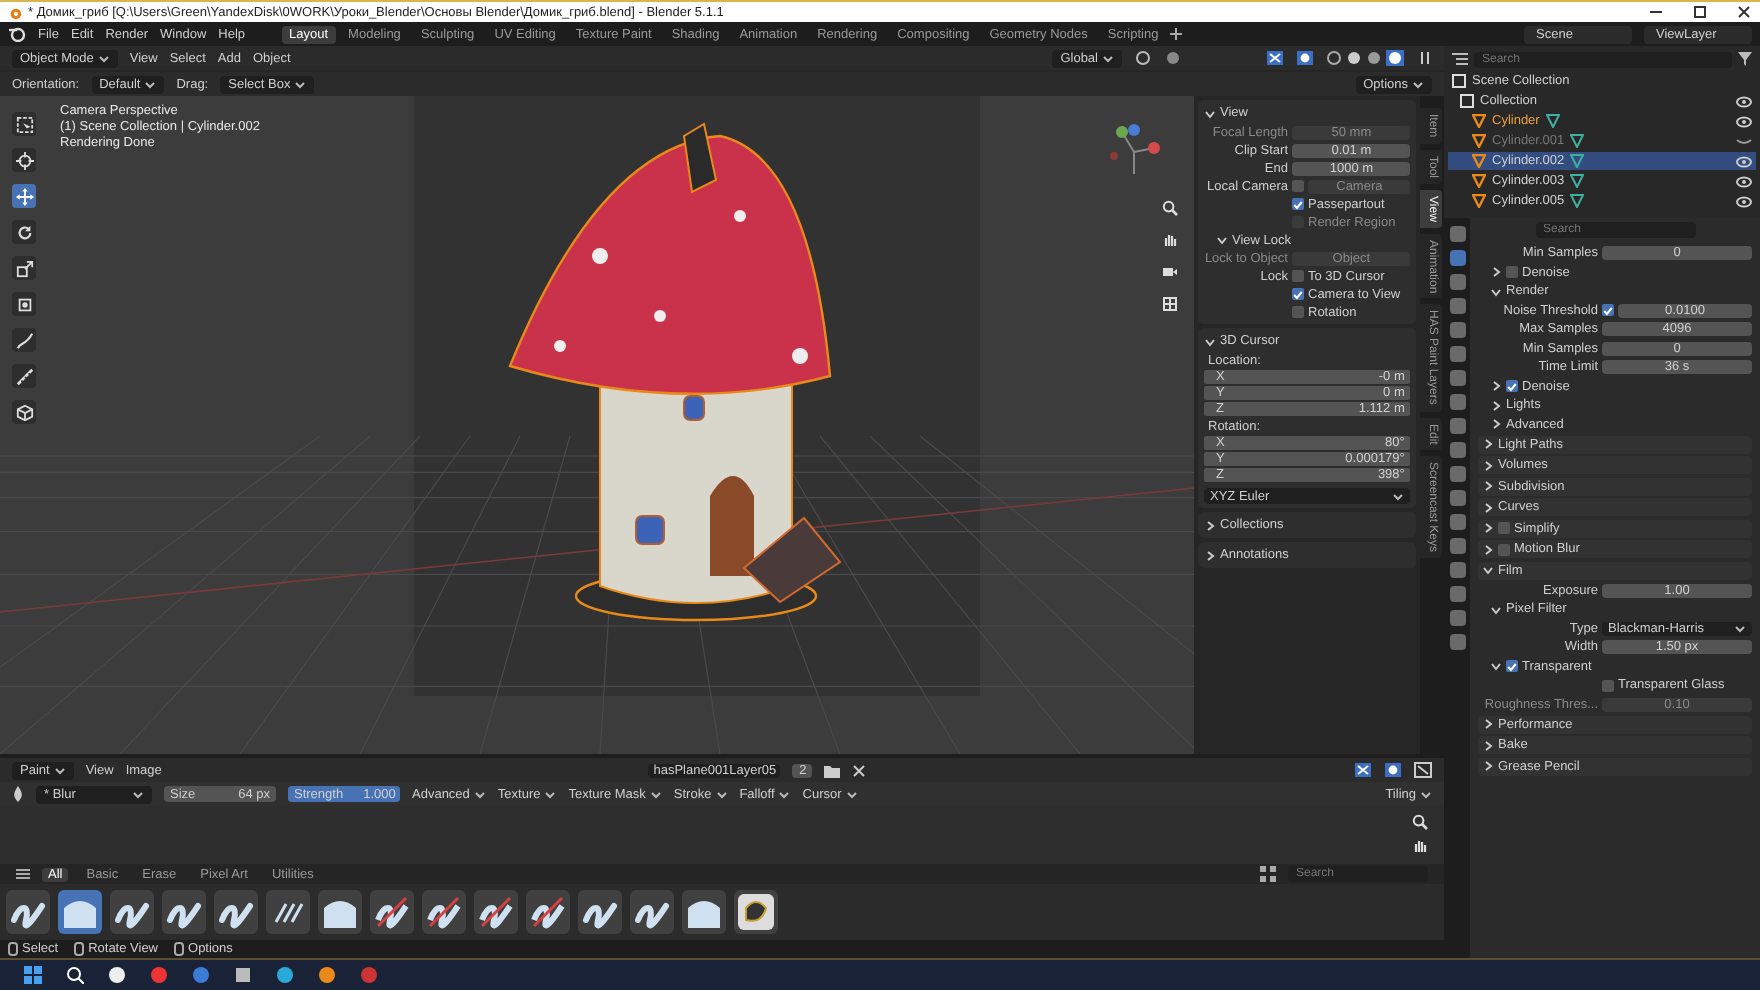 Image resolution: width=1760 pixels, height=990 pixels. What do you see at coordinates (24, 232) in the screenshot?
I see `rotate-tool-button` at bounding box center [24, 232].